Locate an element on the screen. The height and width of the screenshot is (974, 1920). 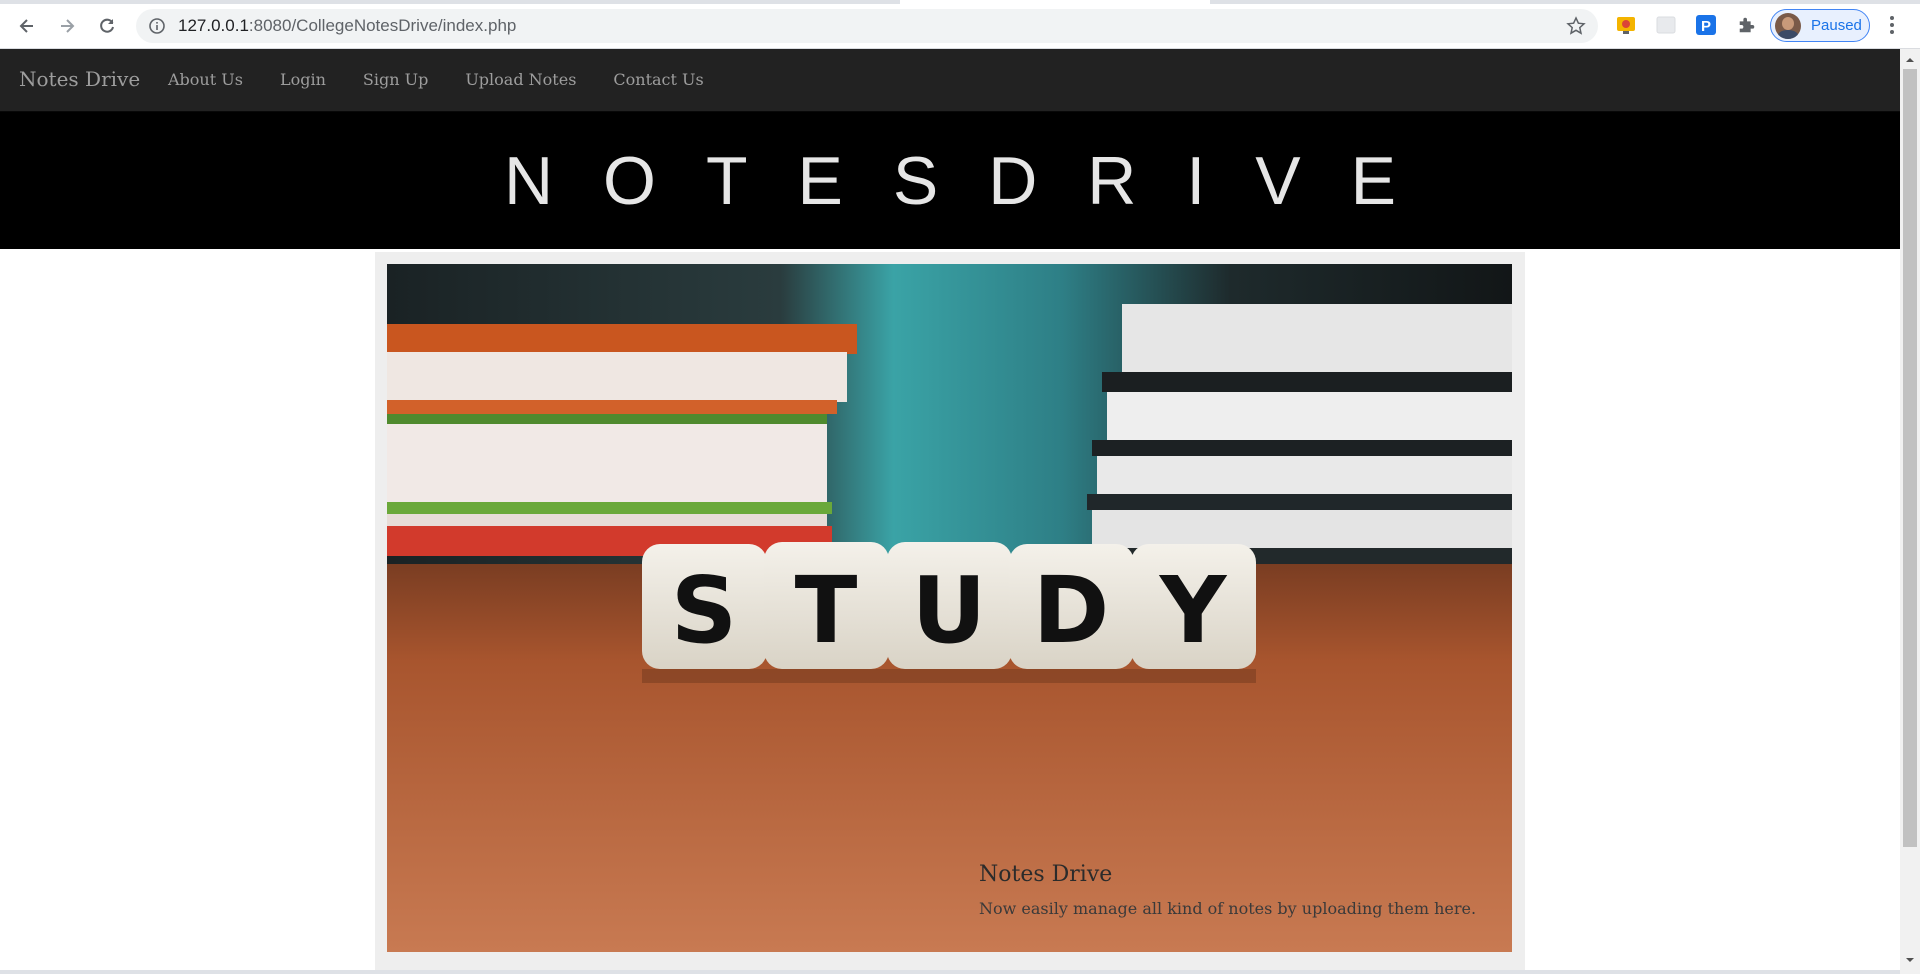
extension-icon: P is located at coordinates (1706, 25).